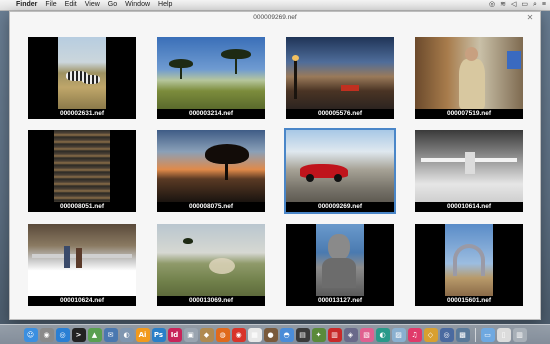 This screenshot has height=344, width=550. I want to click on photo-zebras, so click(82, 73).